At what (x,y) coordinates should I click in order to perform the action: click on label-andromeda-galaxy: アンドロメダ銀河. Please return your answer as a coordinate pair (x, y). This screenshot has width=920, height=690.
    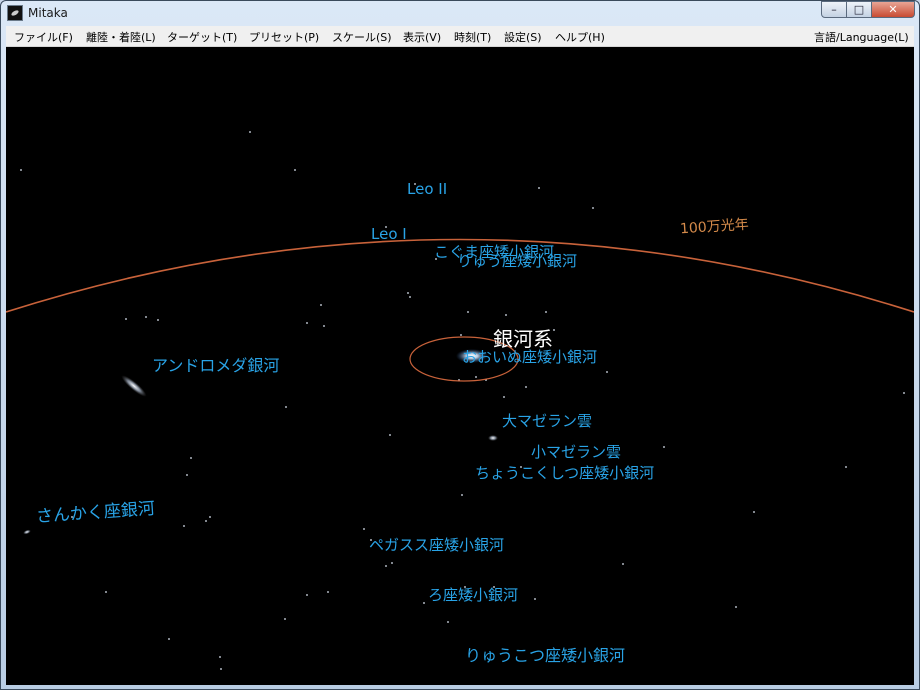
    Looking at the image, I should click on (215, 366).